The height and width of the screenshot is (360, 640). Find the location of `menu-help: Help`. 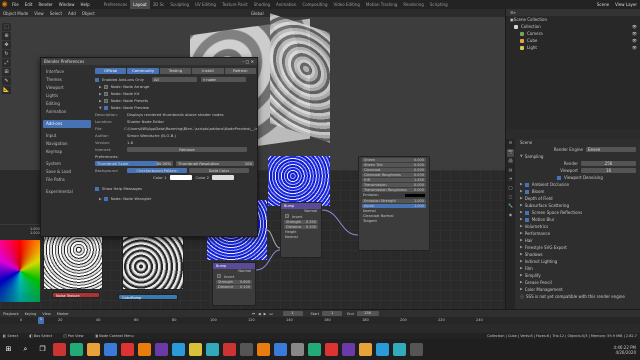

menu-help: Help is located at coordinates (84, 4).